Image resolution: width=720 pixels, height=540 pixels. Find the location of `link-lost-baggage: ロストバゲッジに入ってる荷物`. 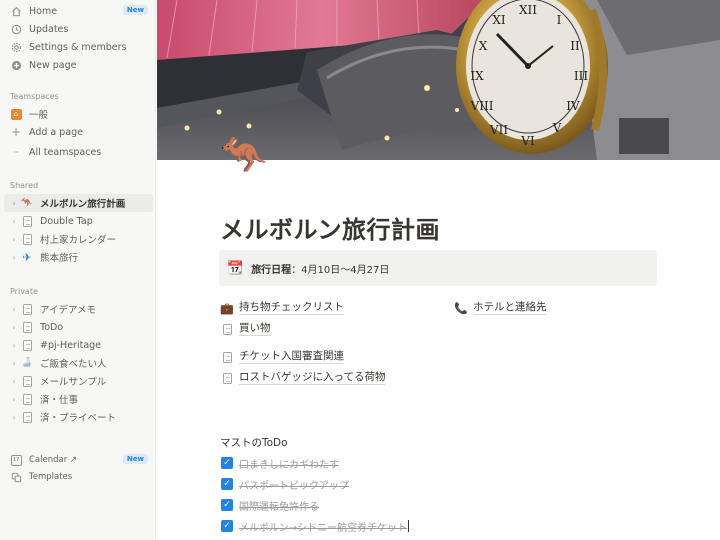

link-lost-baggage: ロストバゲッジに入ってる荷物 is located at coordinates (303, 378).